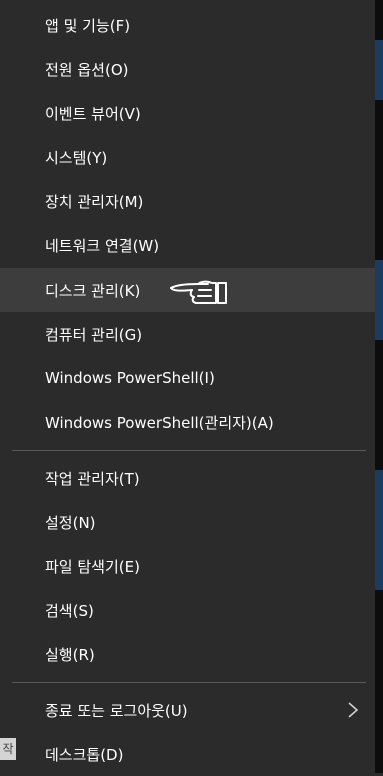  I want to click on chevron-right-icon, so click(353, 710).